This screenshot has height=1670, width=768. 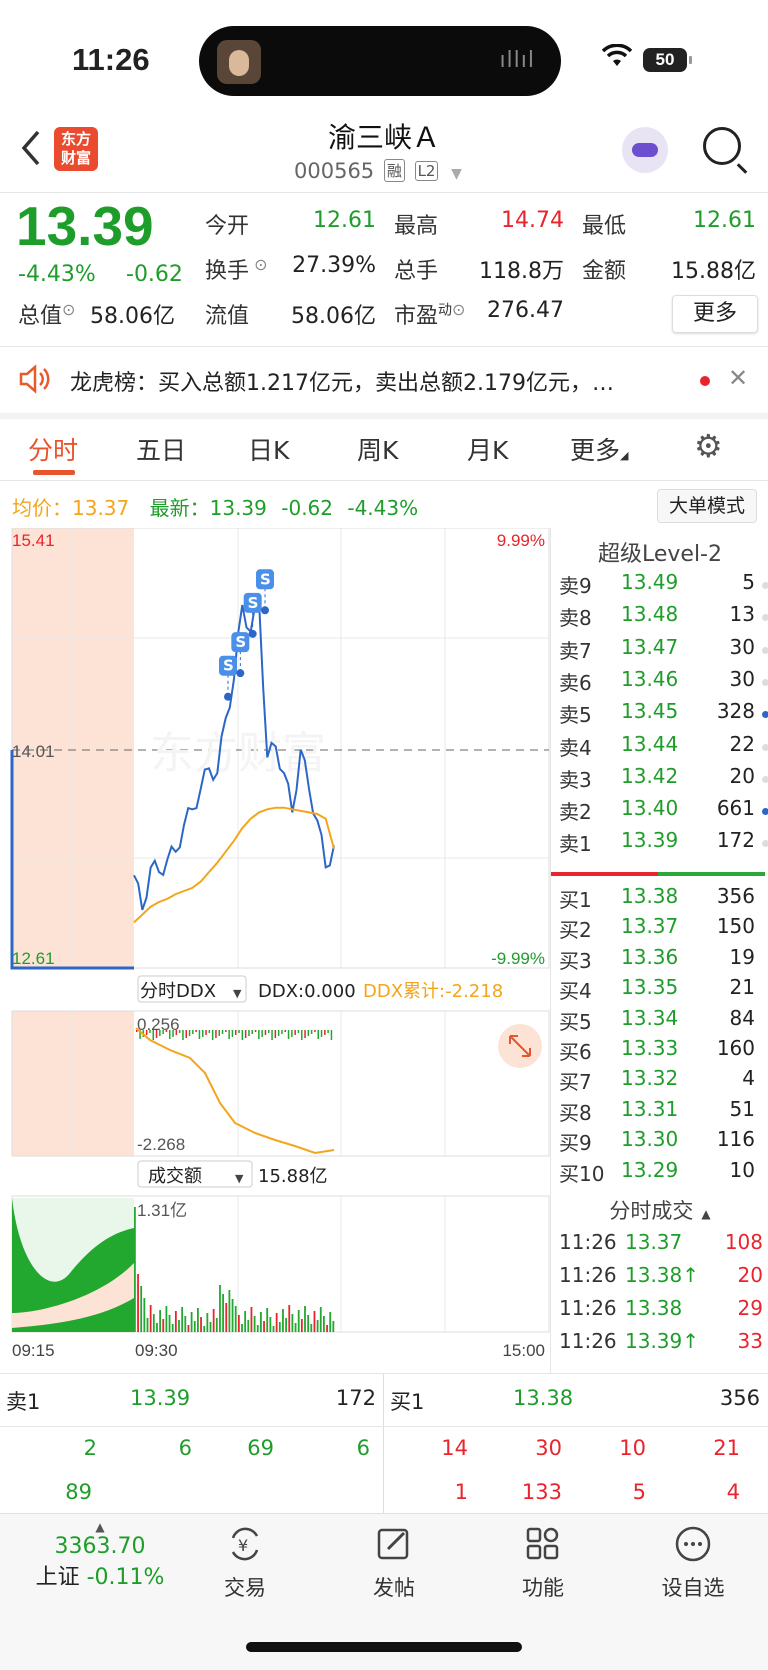 I want to click on bid-row: 买6 13.33 160, so click(x=663, y=1052).